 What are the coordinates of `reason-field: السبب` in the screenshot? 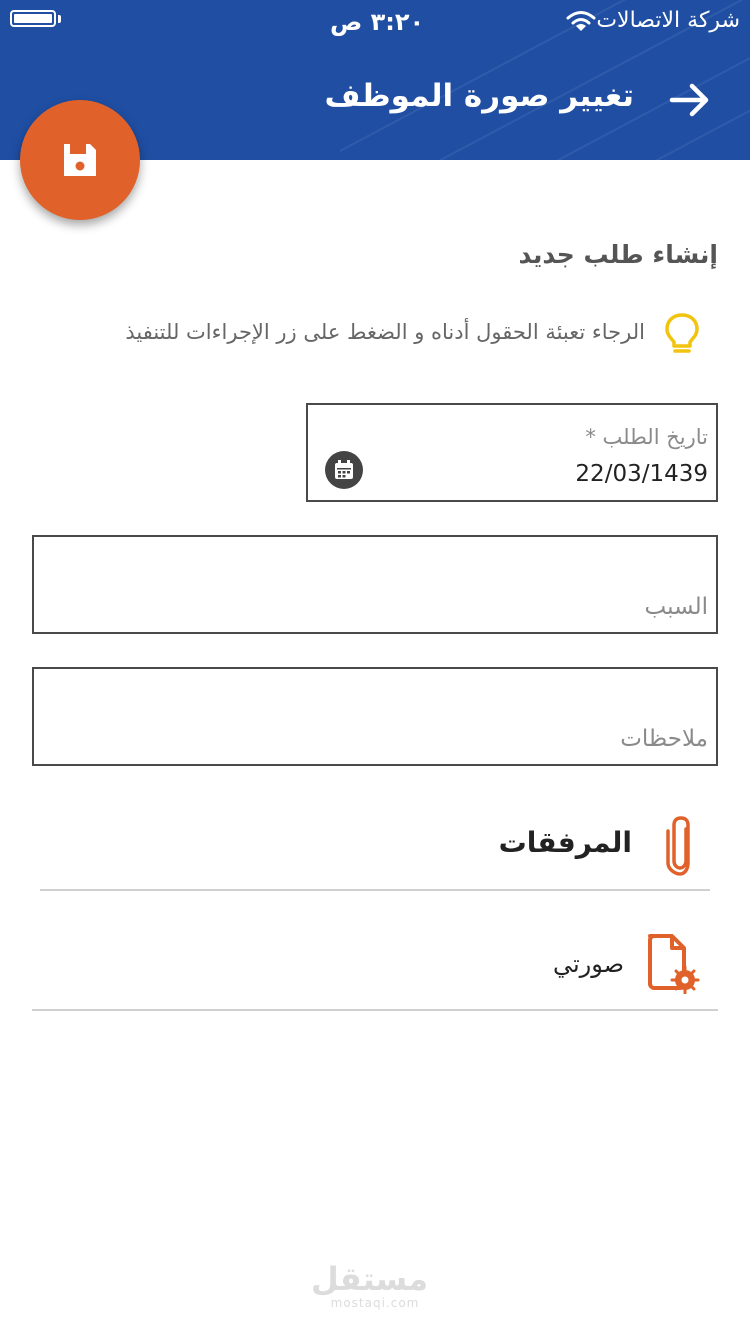 It's located at (375, 584).